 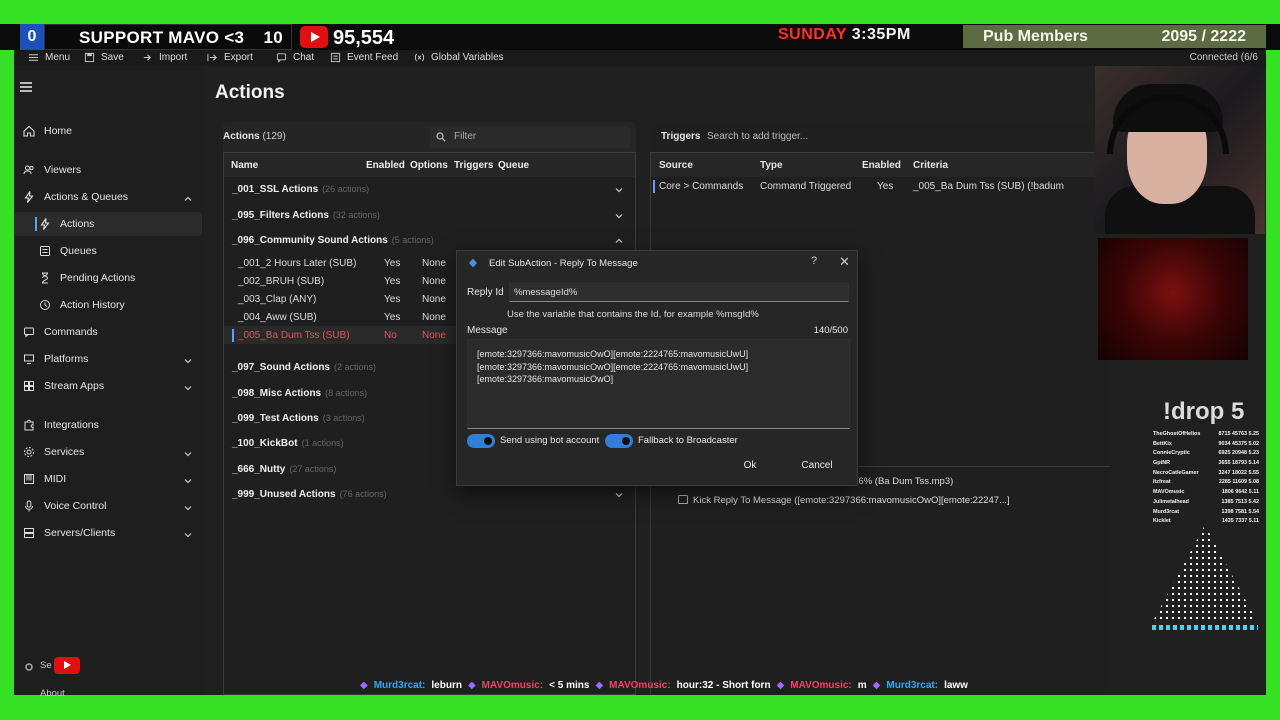 What do you see at coordinates (164, 57) in the screenshot?
I see `import-button: Import` at bounding box center [164, 57].